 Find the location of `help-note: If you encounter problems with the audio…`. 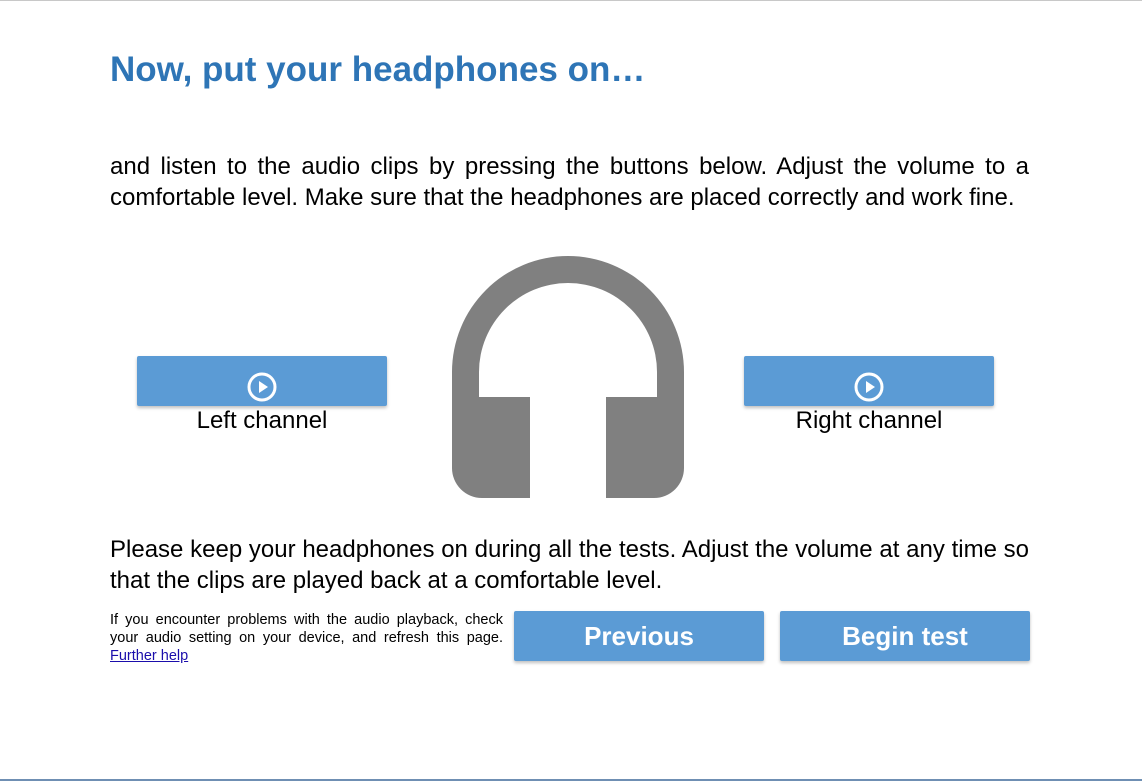

help-note: If you encounter problems with the audio… is located at coordinates (306, 638).